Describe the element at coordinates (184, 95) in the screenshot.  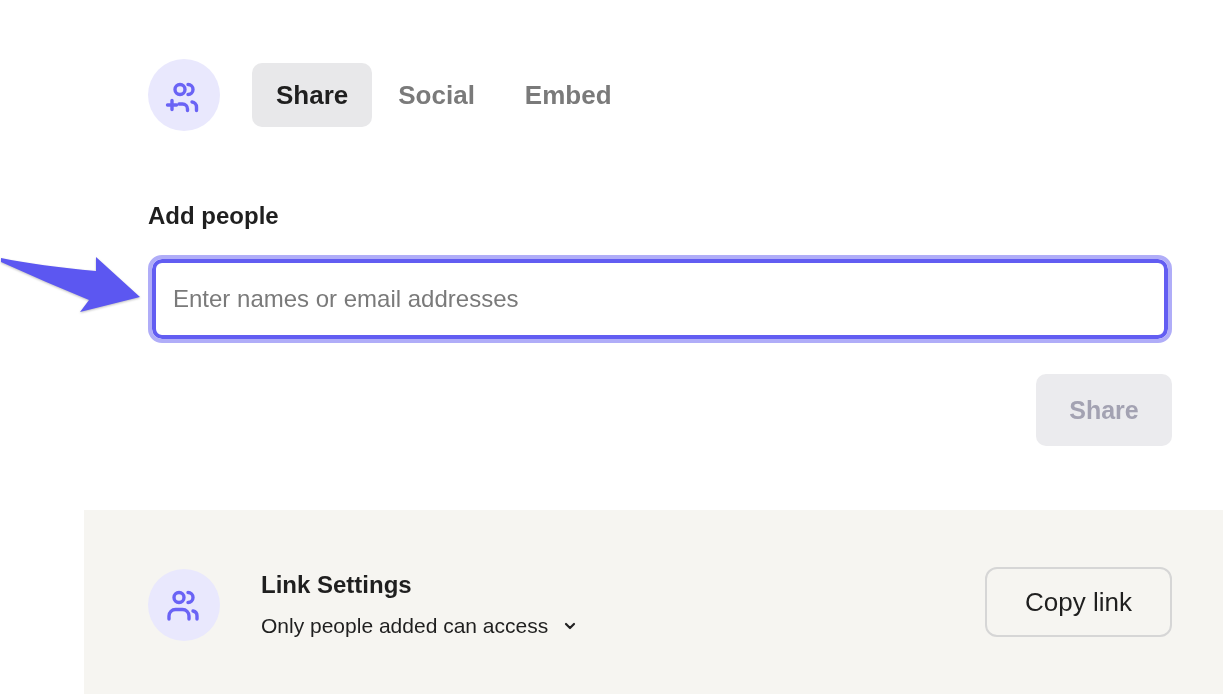
I see `add-people-icon` at that location.